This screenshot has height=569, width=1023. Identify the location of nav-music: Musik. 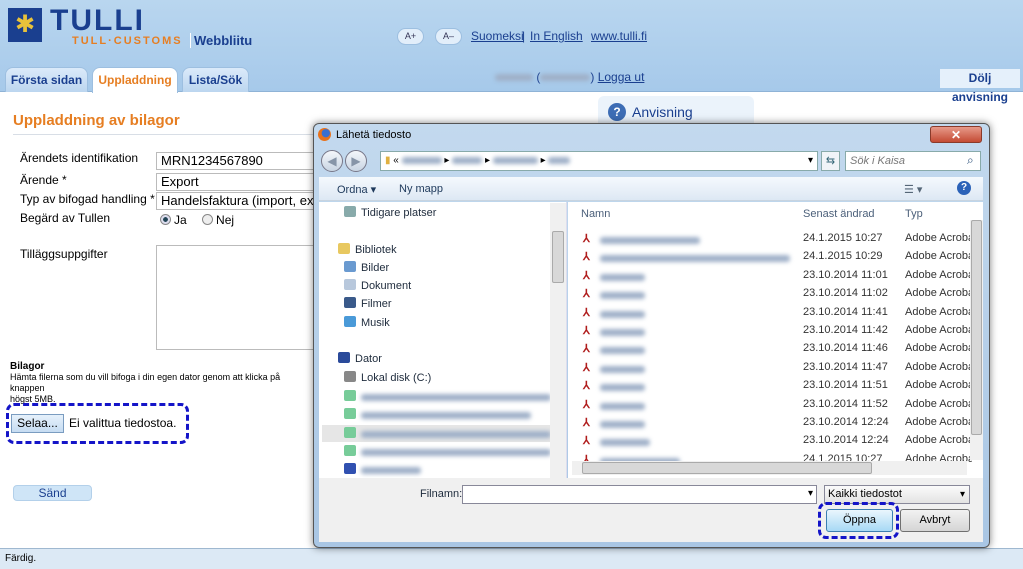
(367, 322).